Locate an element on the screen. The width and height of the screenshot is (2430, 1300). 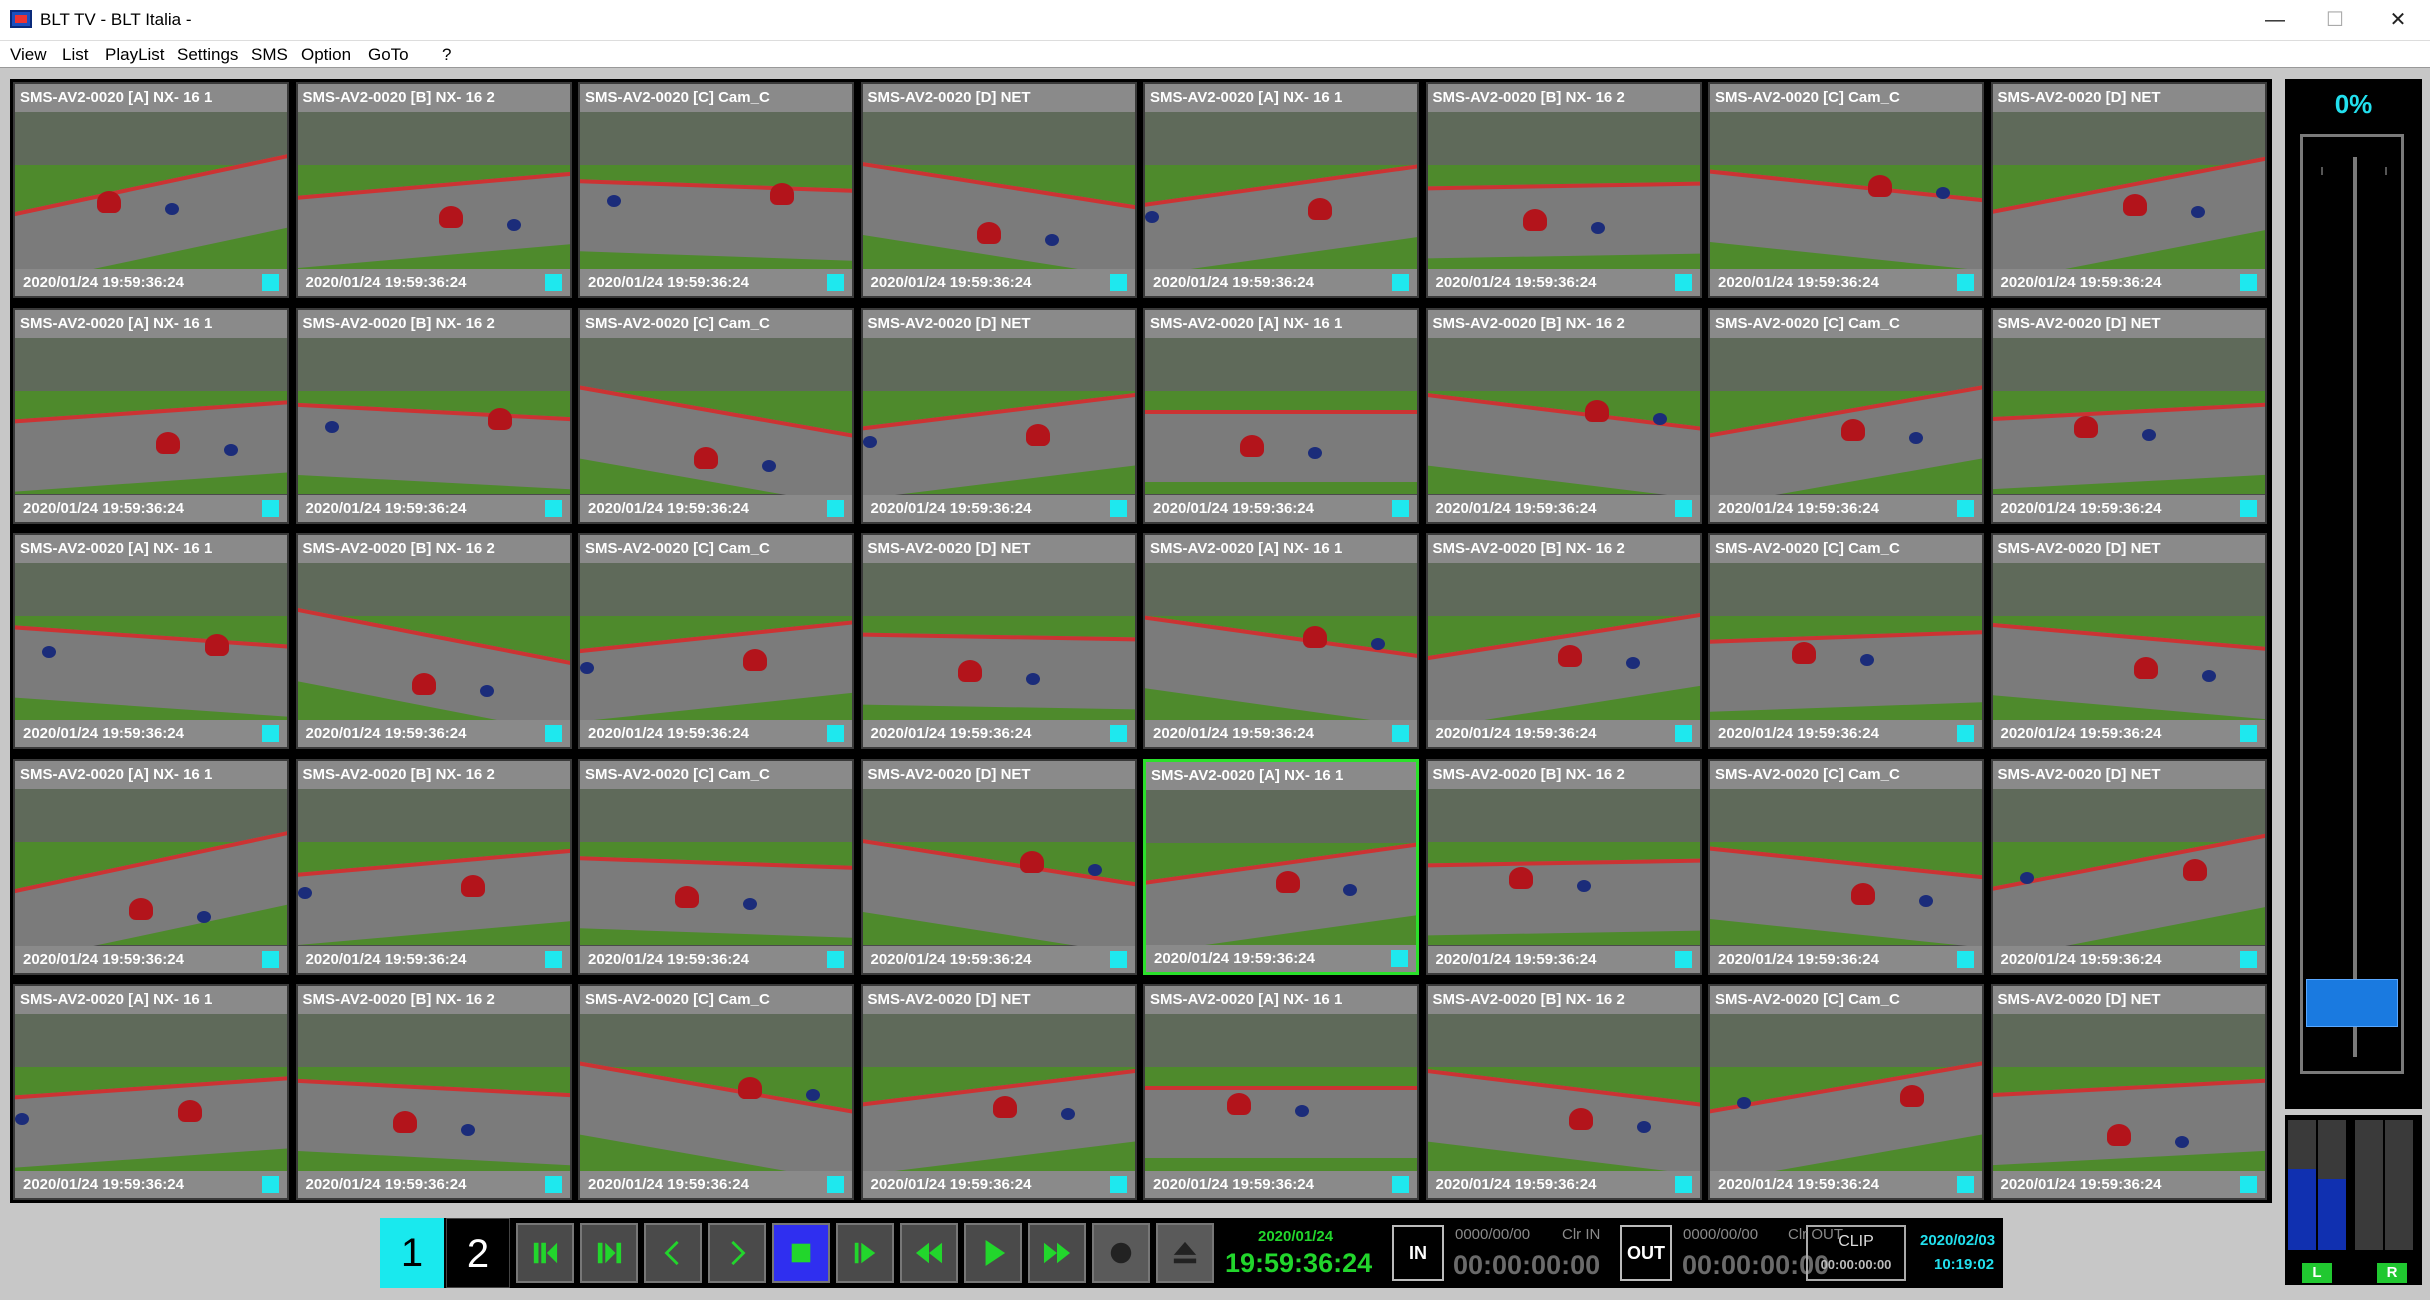
menu-goto: GoTo is located at coordinates (388, 55).